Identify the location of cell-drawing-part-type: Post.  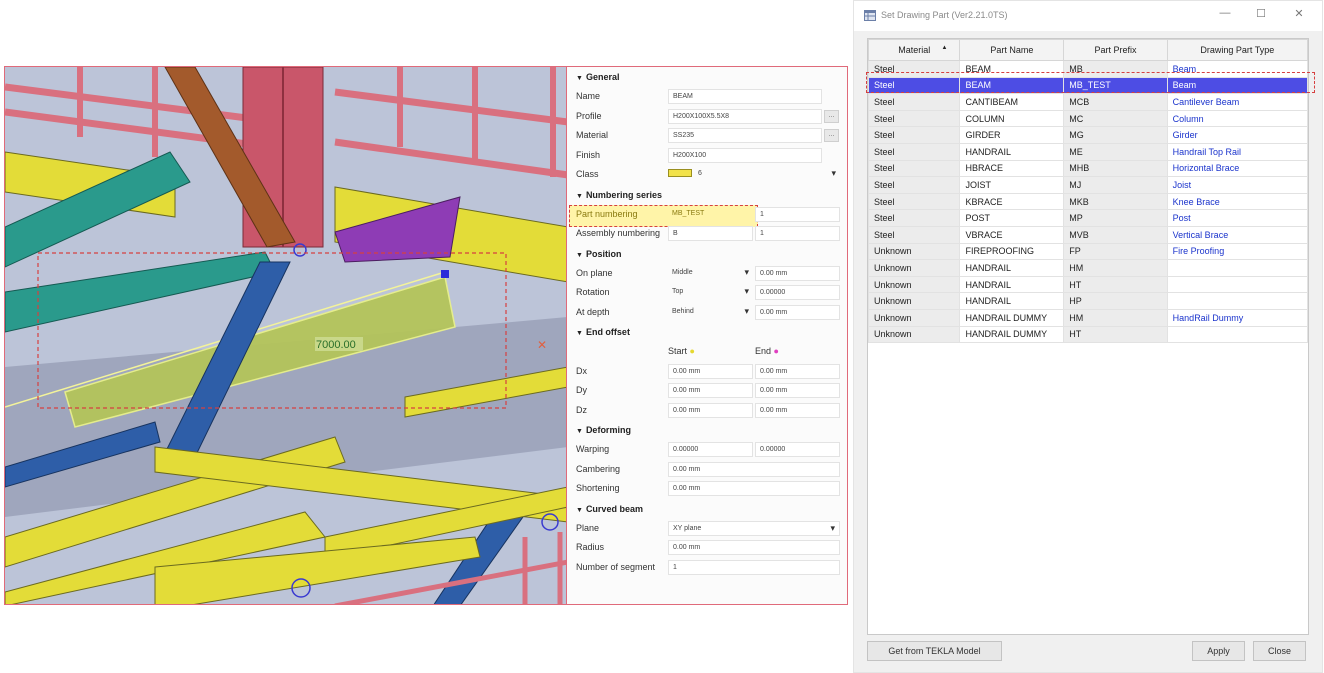
(1237, 218).